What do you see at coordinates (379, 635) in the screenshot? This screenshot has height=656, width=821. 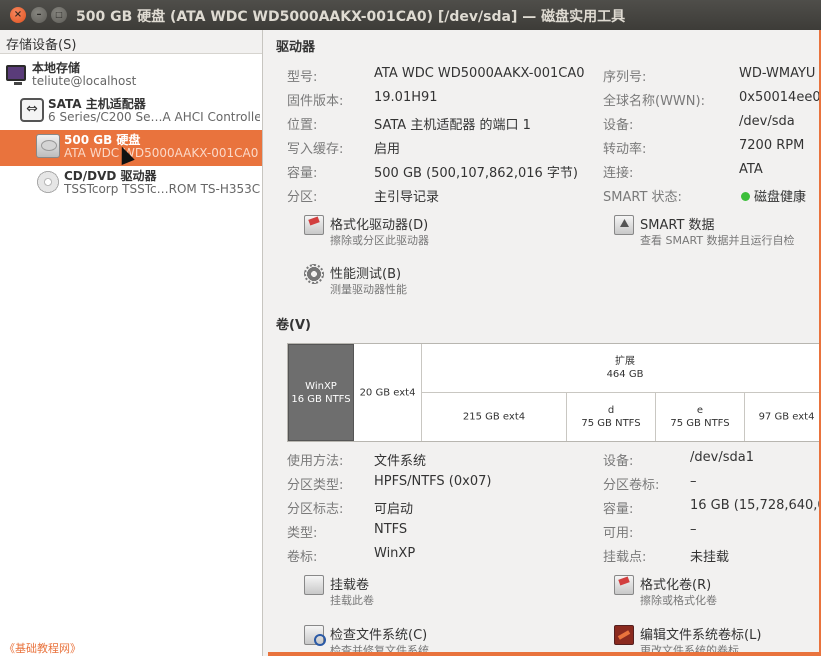 I see `check-filesystem-label: 检查文件系统(C)` at bounding box center [379, 635].